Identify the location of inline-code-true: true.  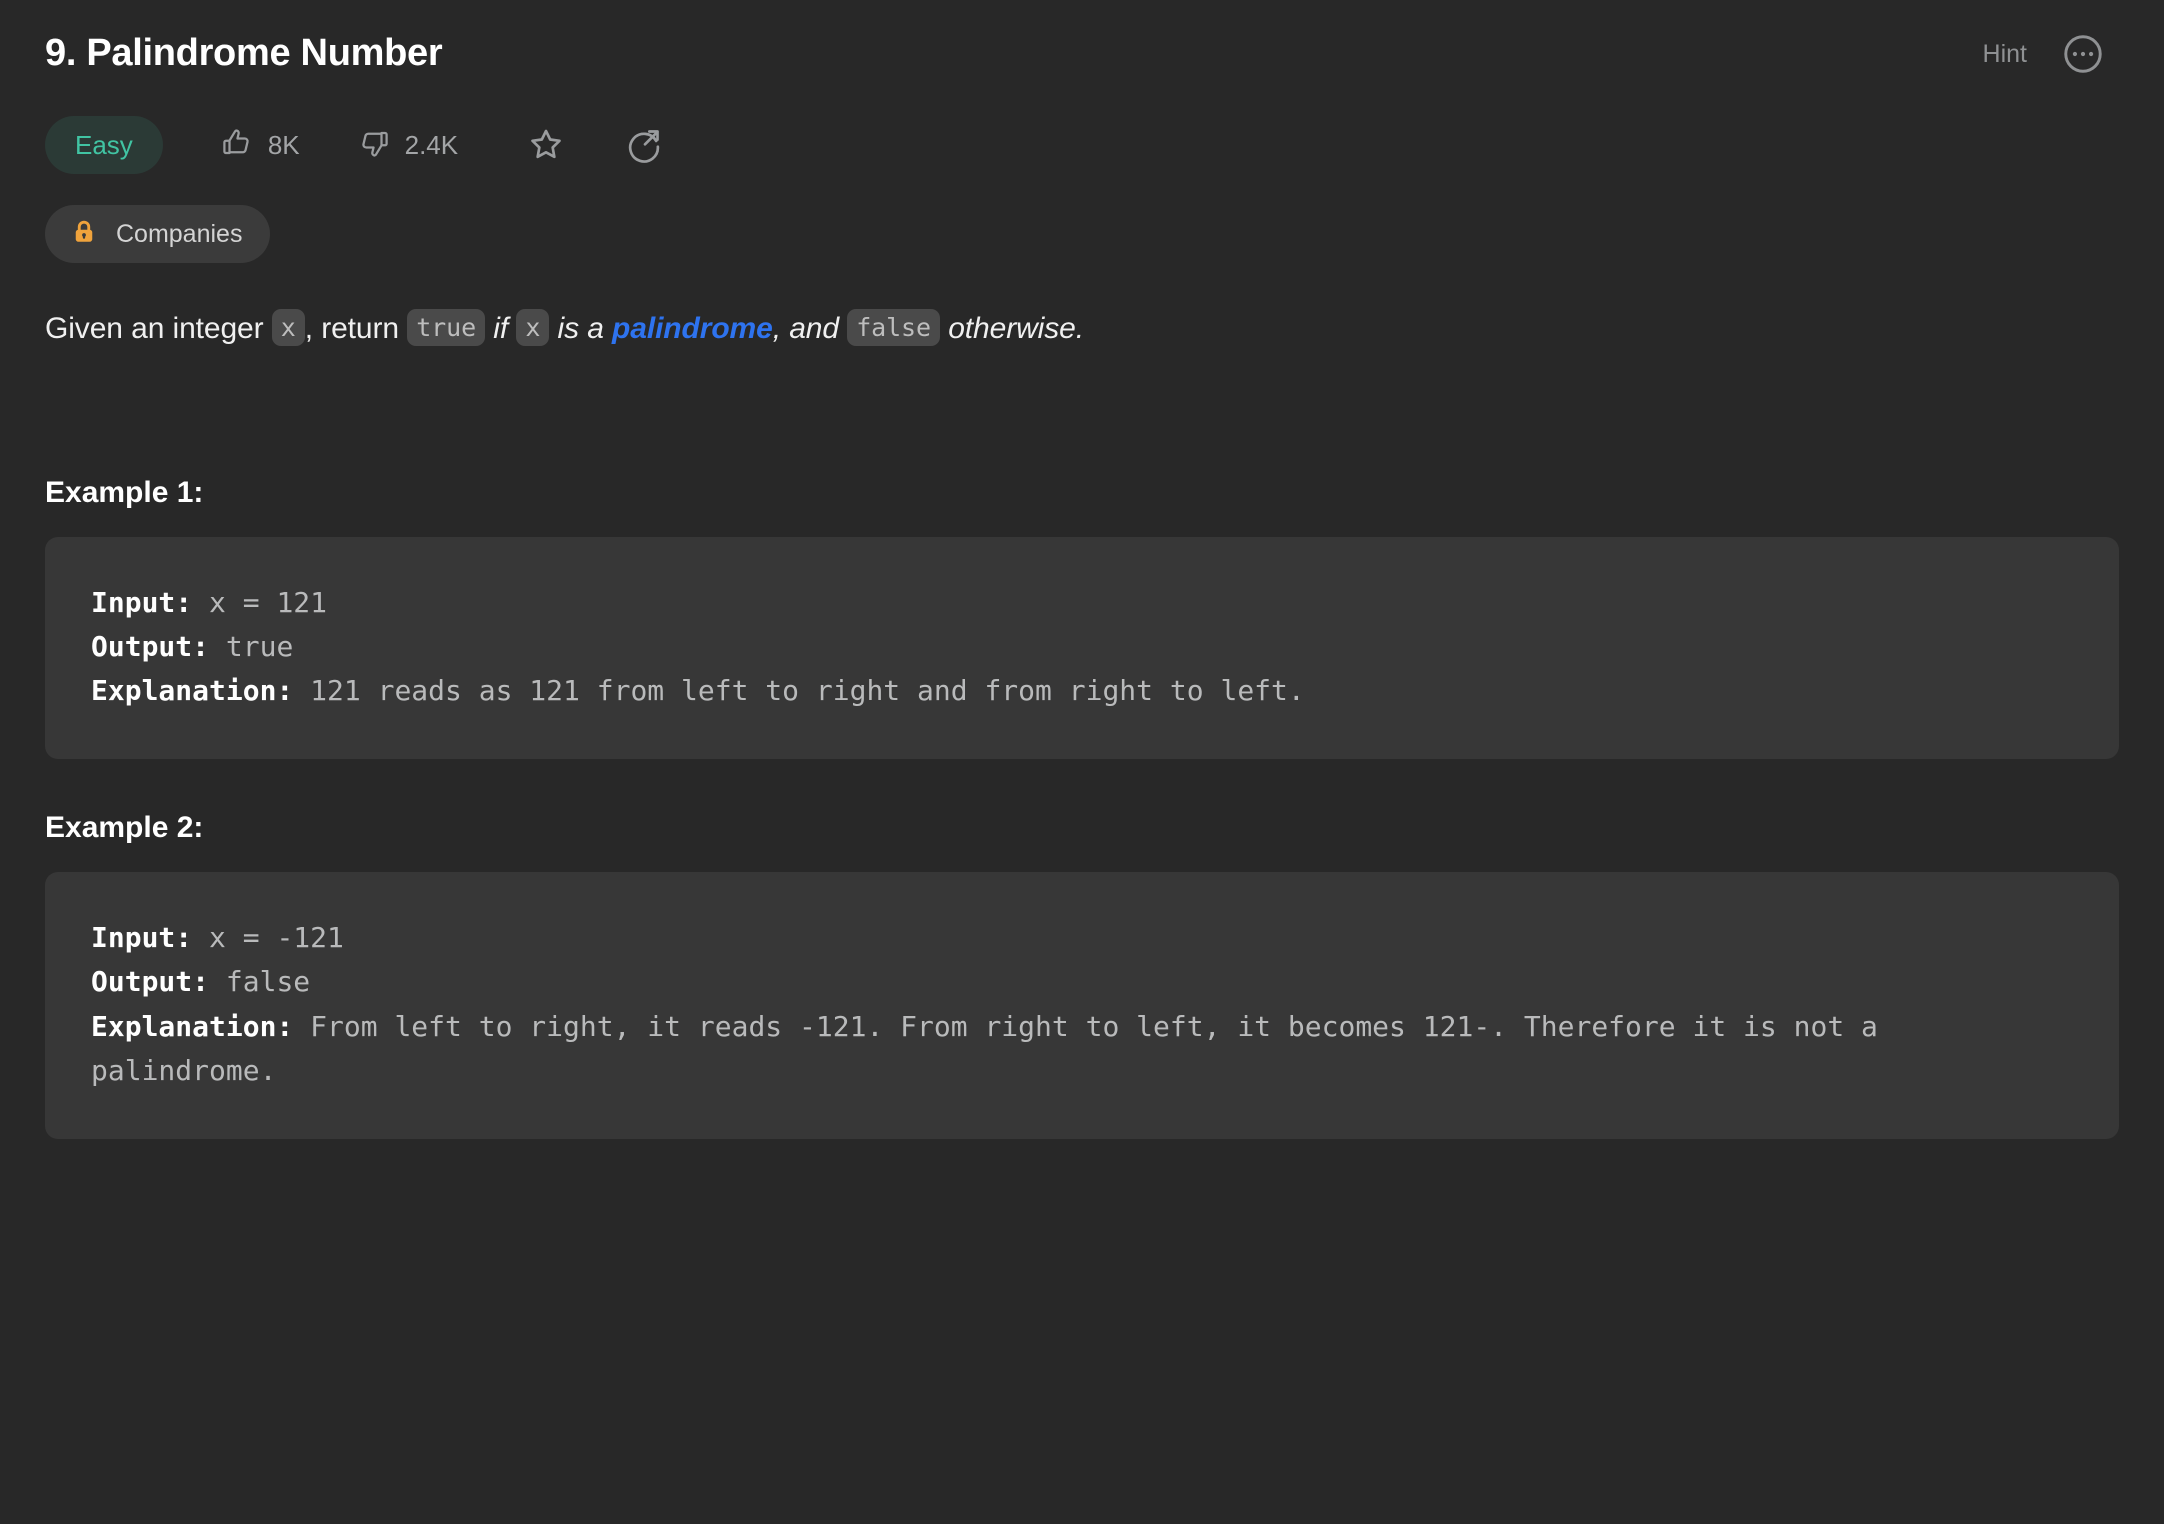
(446, 328).